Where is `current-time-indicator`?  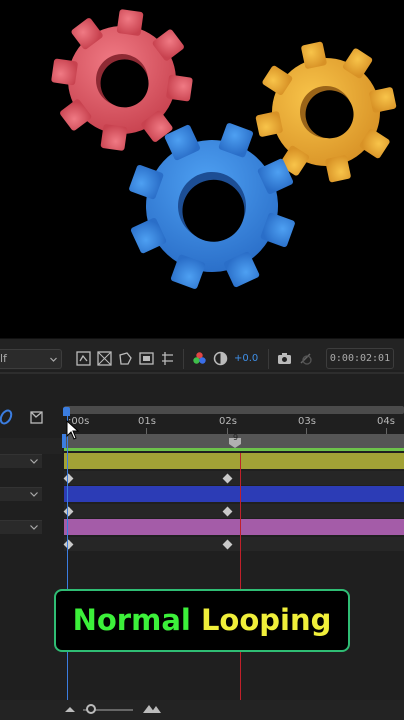
current-time-indicator is located at coordinates (67, 560).